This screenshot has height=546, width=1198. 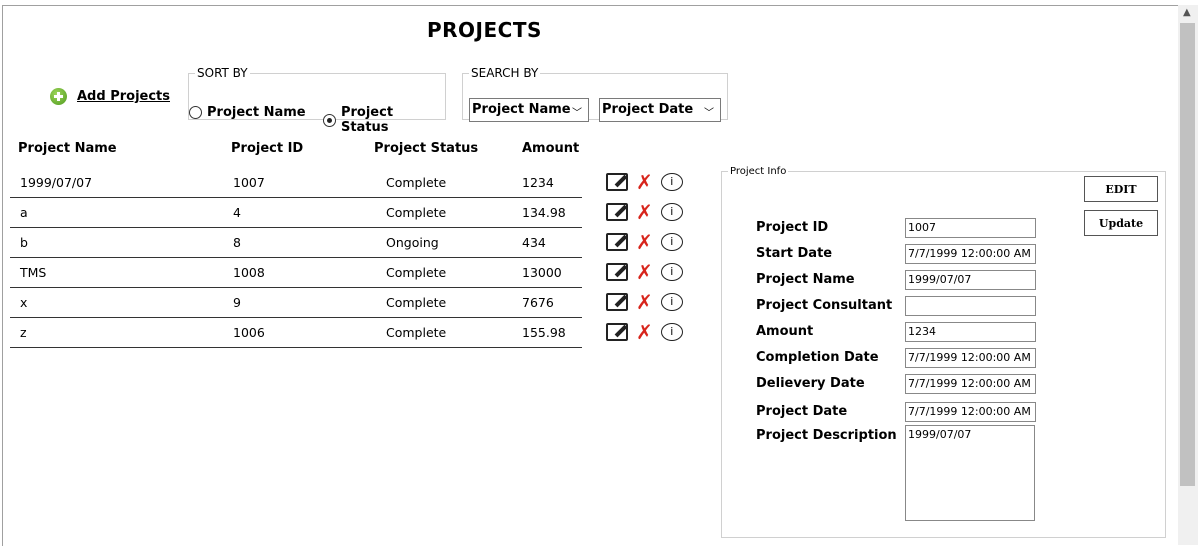 What do you see at coordinates (1187, 254) in the screenshot?
I see `scrollbar-thumb` at bounding box center [1187, 254].